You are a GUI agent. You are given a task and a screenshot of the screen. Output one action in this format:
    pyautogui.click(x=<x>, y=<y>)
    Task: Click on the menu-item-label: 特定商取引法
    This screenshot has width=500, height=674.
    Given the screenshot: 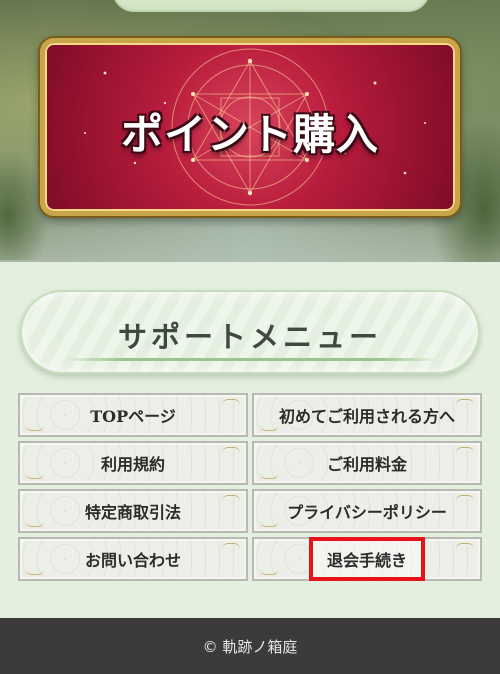 What is the action you would take?
    pyautogui.click(x=132, y=512)
    